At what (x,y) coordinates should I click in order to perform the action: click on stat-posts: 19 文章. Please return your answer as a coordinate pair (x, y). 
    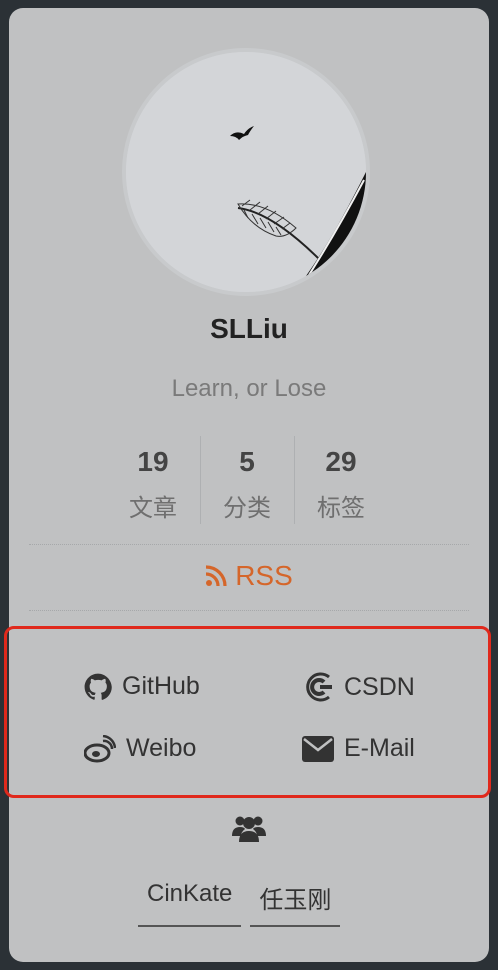
    Looking at the image, I should click on (153, 480).